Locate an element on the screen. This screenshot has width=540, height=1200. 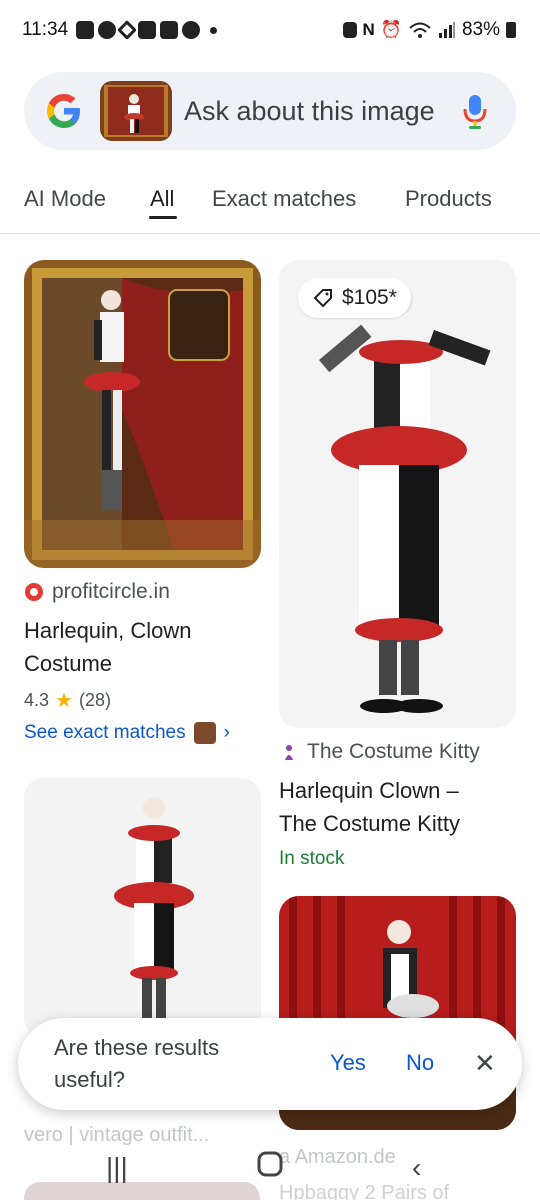
costume-kitty-logo-icon is located at coordinates (289, 752).